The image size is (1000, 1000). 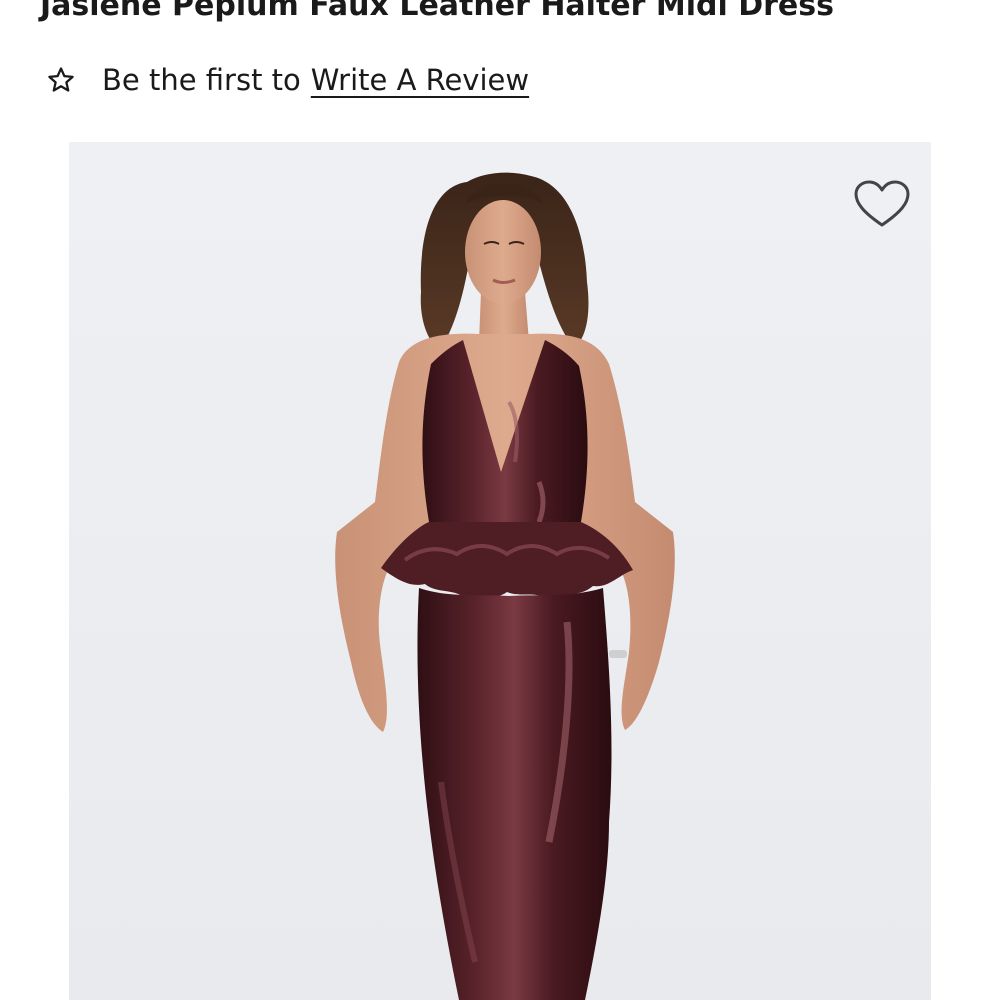 I want to click on heart-outline-icon, so click(x=882, y=205).